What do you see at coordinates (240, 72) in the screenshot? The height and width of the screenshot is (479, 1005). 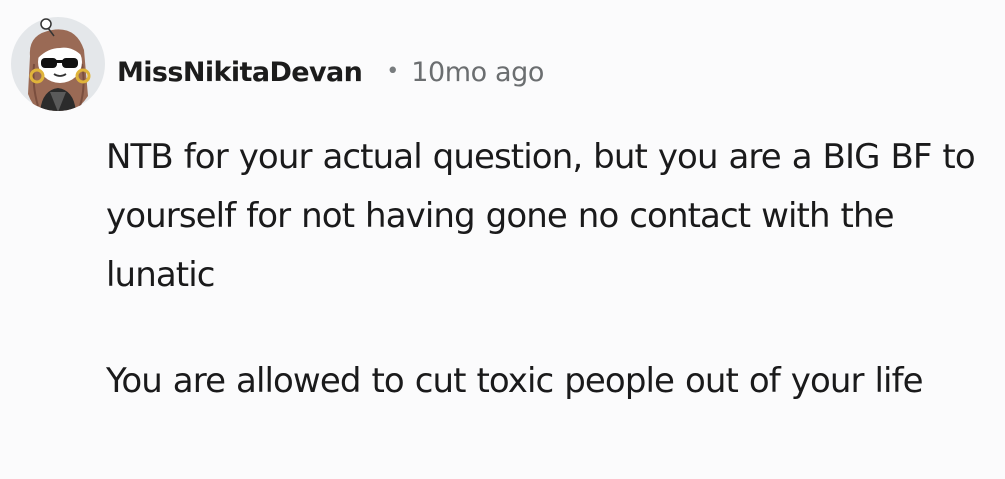 I see `username-link: MissNikitaDevan` at bounding box center [240, 72].